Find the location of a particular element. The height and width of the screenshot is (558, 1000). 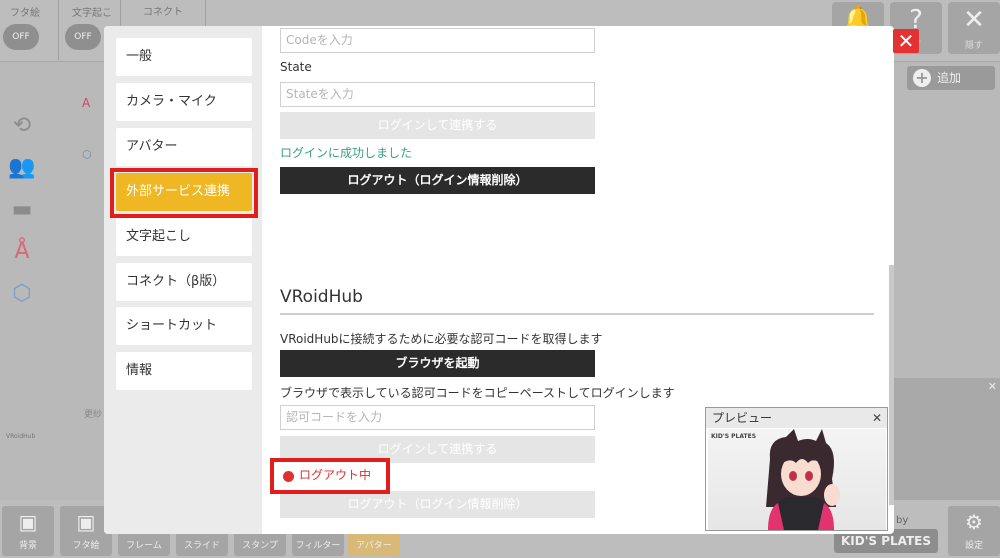

bottom-label: アバター is located at coordinates (374, 546).